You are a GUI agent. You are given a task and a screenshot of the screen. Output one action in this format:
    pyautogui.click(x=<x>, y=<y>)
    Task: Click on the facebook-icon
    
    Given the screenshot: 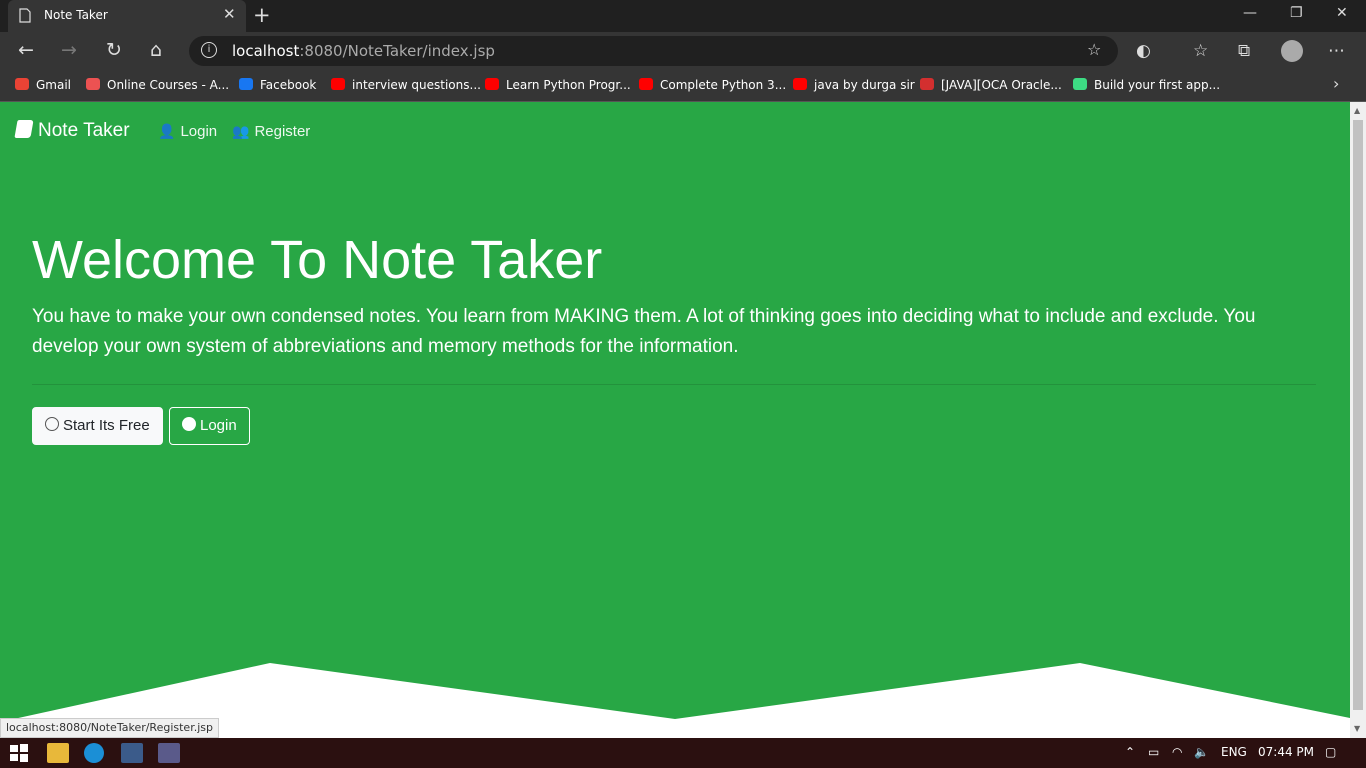 What is the action you would take?
    pyautogui.click(x=246, y=84)
    